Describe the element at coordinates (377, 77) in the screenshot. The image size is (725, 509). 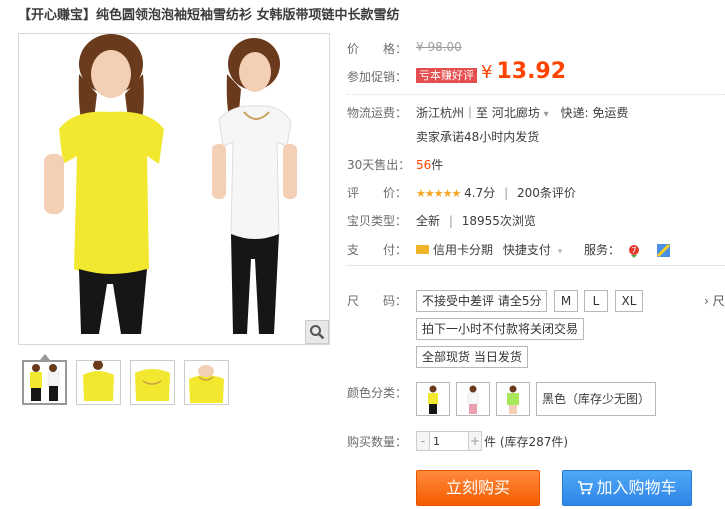
I see `promo-label: 参加促销：` at that location.